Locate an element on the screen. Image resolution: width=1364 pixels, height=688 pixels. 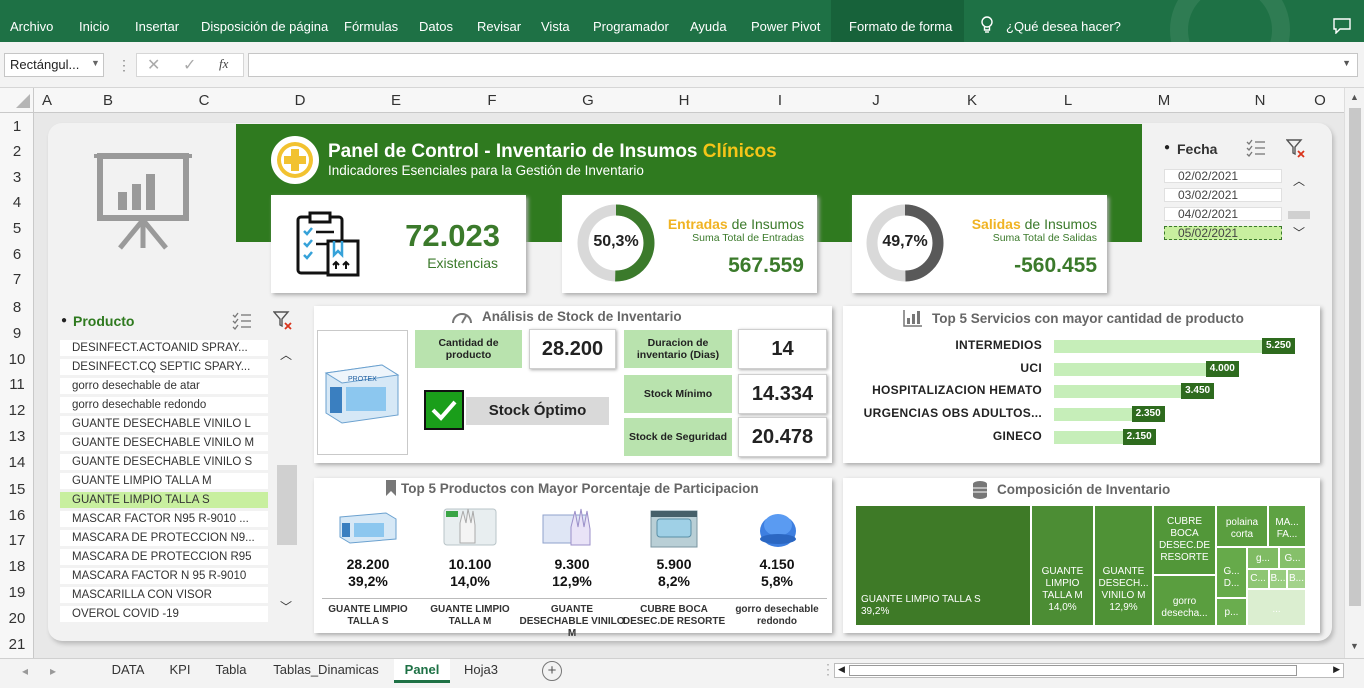
producto-item: GUANTE LIMPIO TALLA M is located at coordinates (164, 481).